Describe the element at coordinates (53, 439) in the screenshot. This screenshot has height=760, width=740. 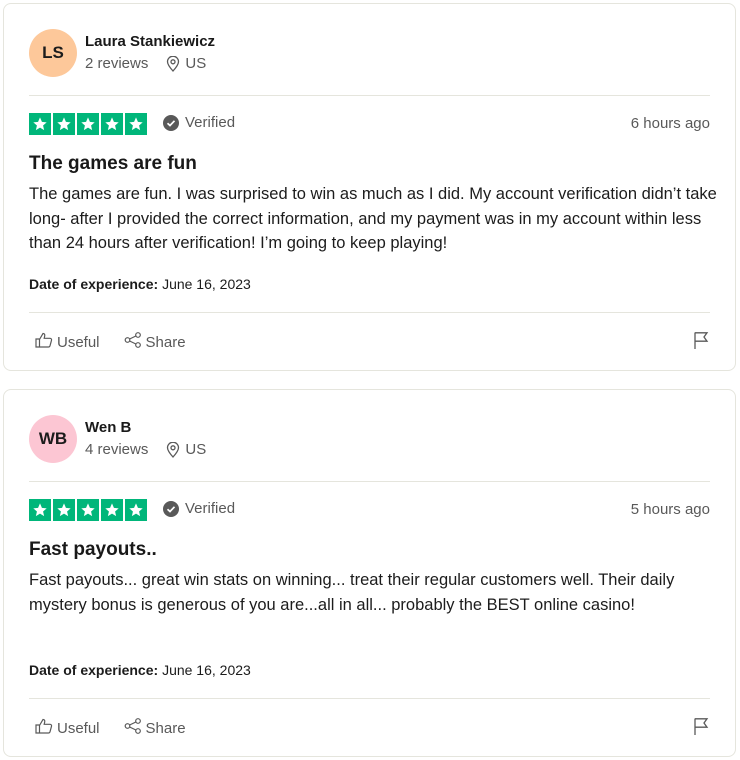
I see `avatar: WB` at that location.